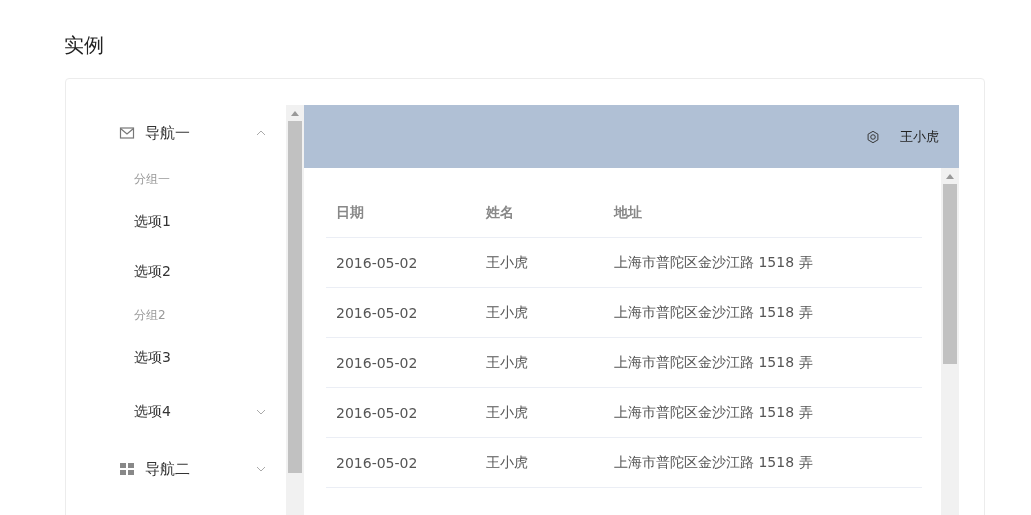 The height and width of the screenshot is (515, 1031). Describe the element at coordinates (188, 358) in the screenshot. I see `menu-item: 选项3` at that location.